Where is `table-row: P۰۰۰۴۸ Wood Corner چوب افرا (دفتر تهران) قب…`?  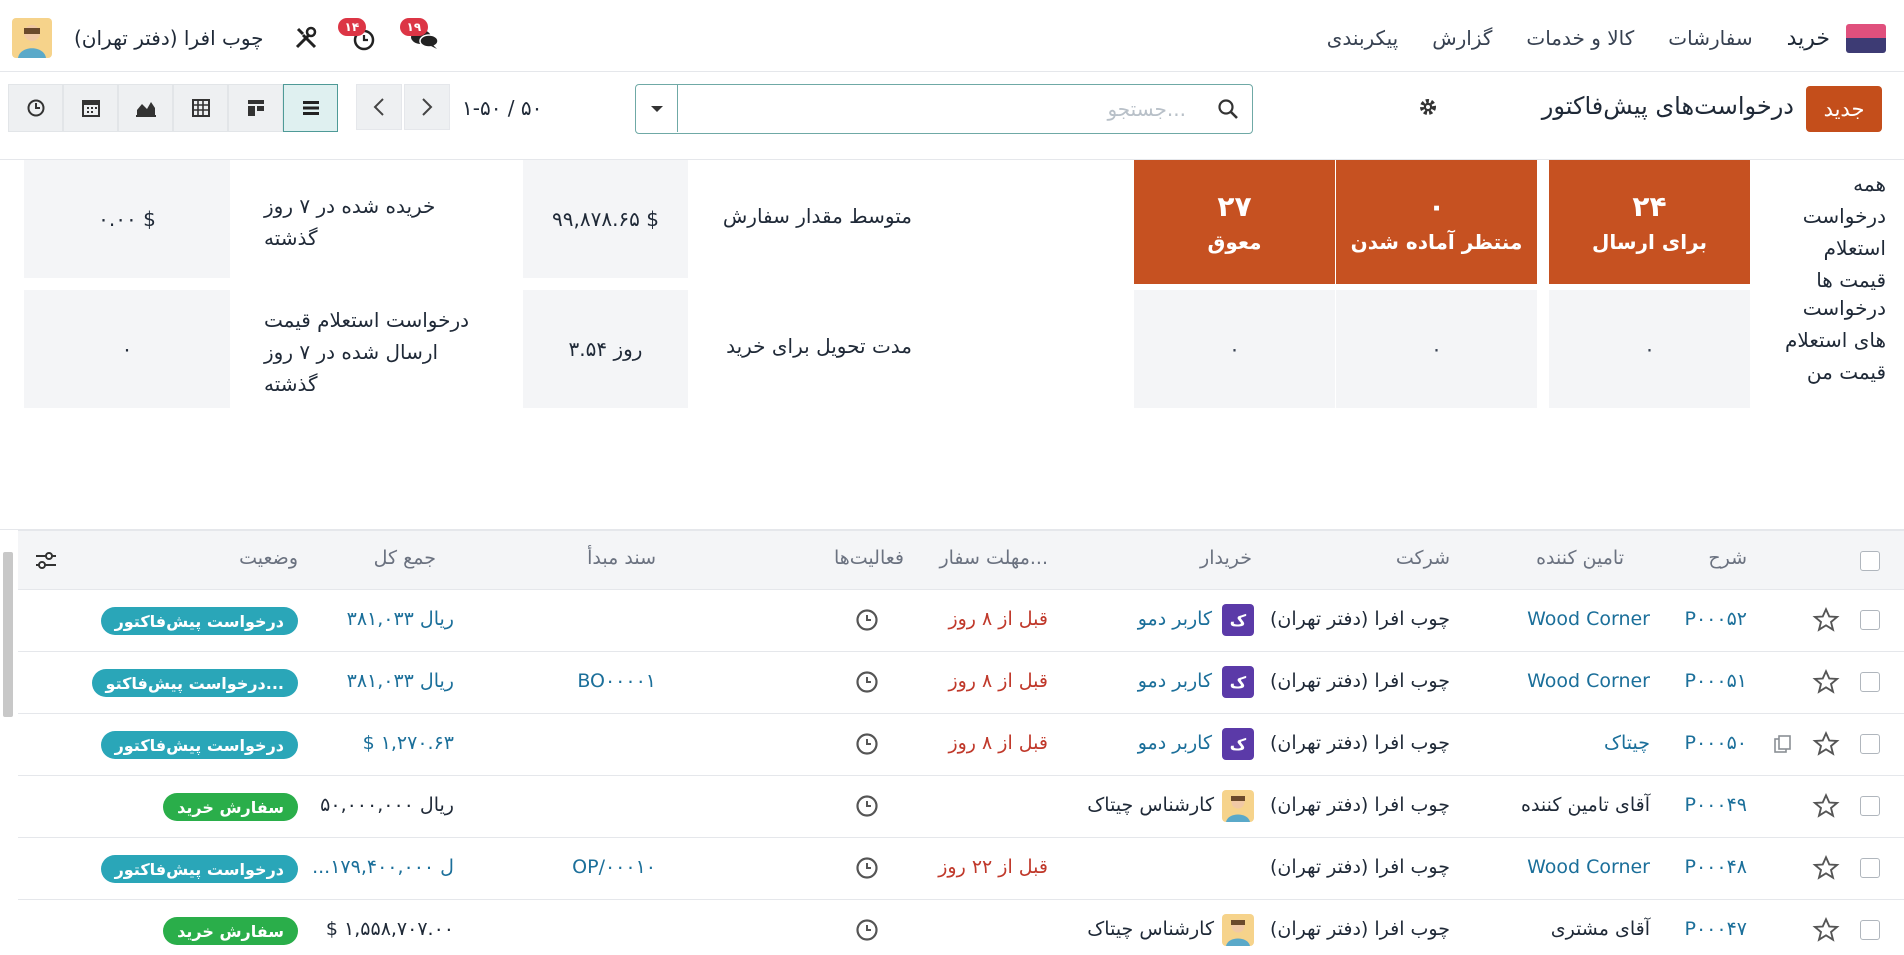 table-row: P۰۰۰۴۸ Wood Corner چوب افرا (دفتر تهران) قب… is located at coordinates (961, 869).